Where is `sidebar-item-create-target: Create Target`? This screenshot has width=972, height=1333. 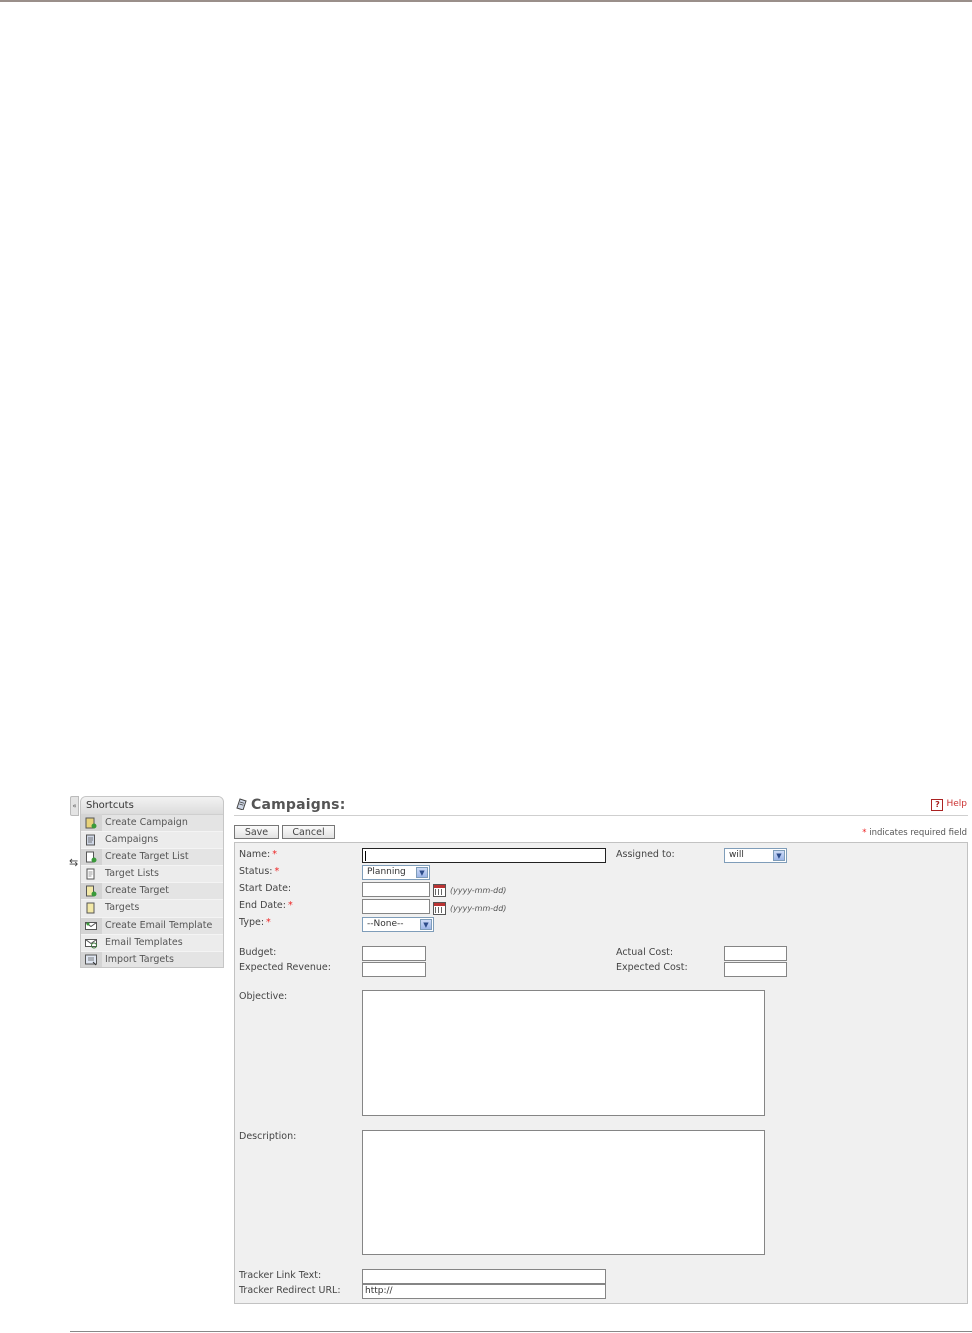 sidebar-item-create-target: Create Target is located at coordinates (152, 892).